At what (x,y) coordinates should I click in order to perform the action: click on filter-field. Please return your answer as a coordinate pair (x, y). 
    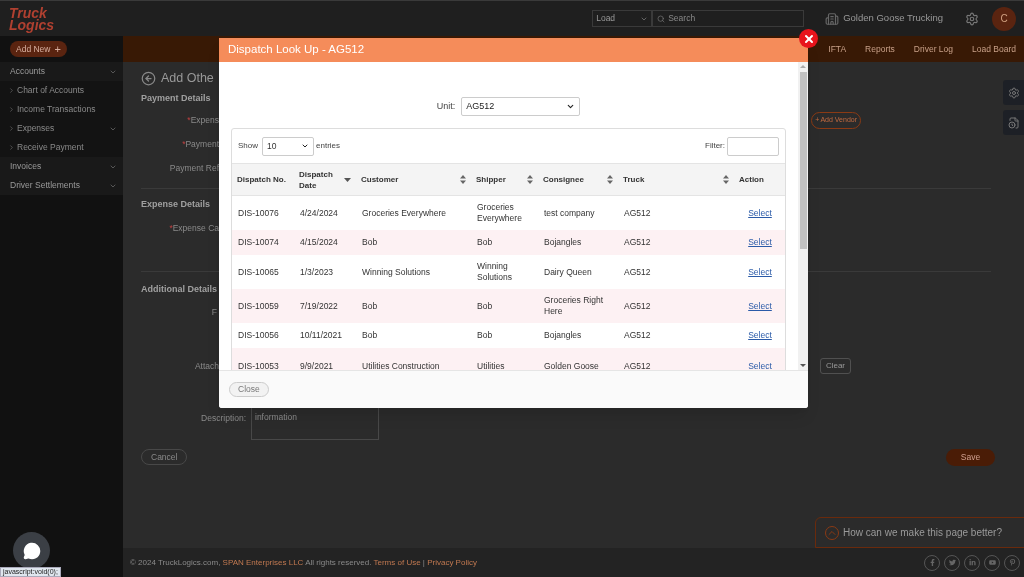
    Looking at the image, I should click on (753, 146).